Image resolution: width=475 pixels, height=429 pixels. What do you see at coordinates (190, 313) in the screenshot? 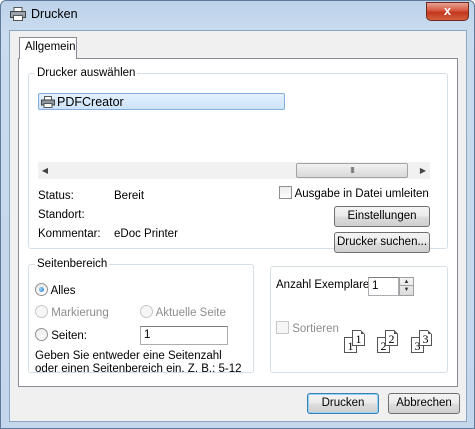
I see `range-current-page-label: Aktuelle Seite` at bounding box center [190, 313].